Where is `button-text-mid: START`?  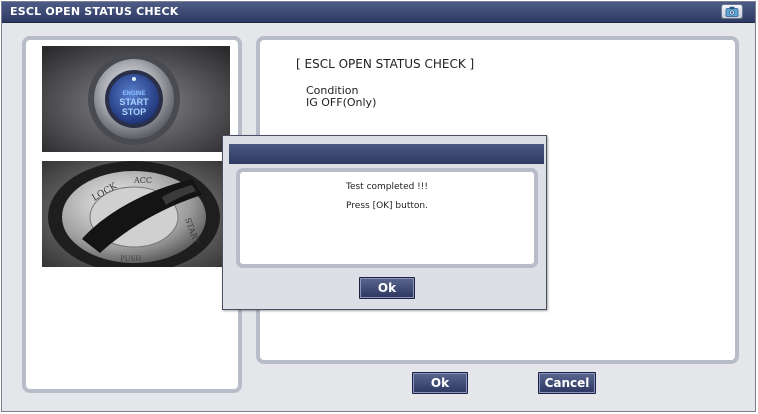 button-text-mid: START is located at coordinates (134, 102).